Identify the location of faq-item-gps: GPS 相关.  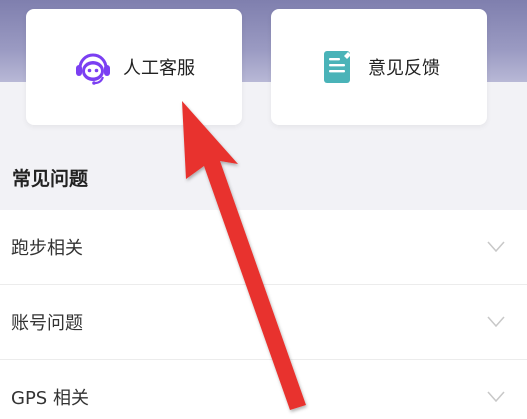
(263, 389).